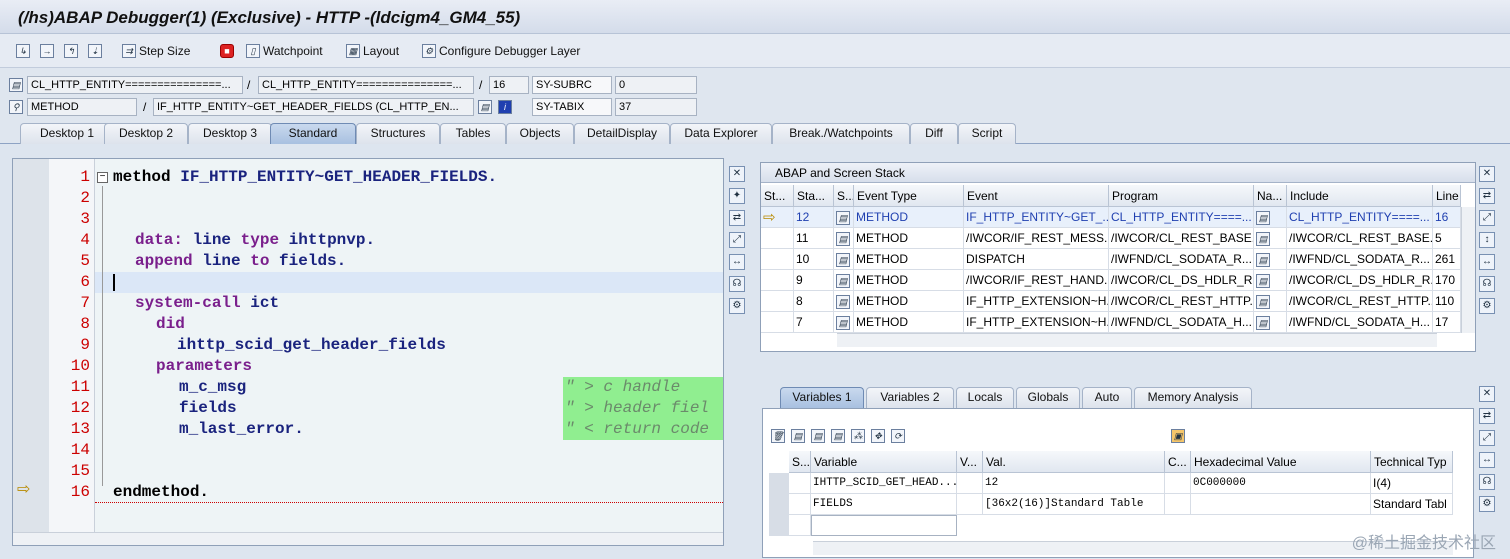 Image resolution: width=1510 pixels, height=559 pixels. What do you see at coordinates (368, 538) in the screenshot?
I see `editor-scrollbar` at bounding box center [368, 538].